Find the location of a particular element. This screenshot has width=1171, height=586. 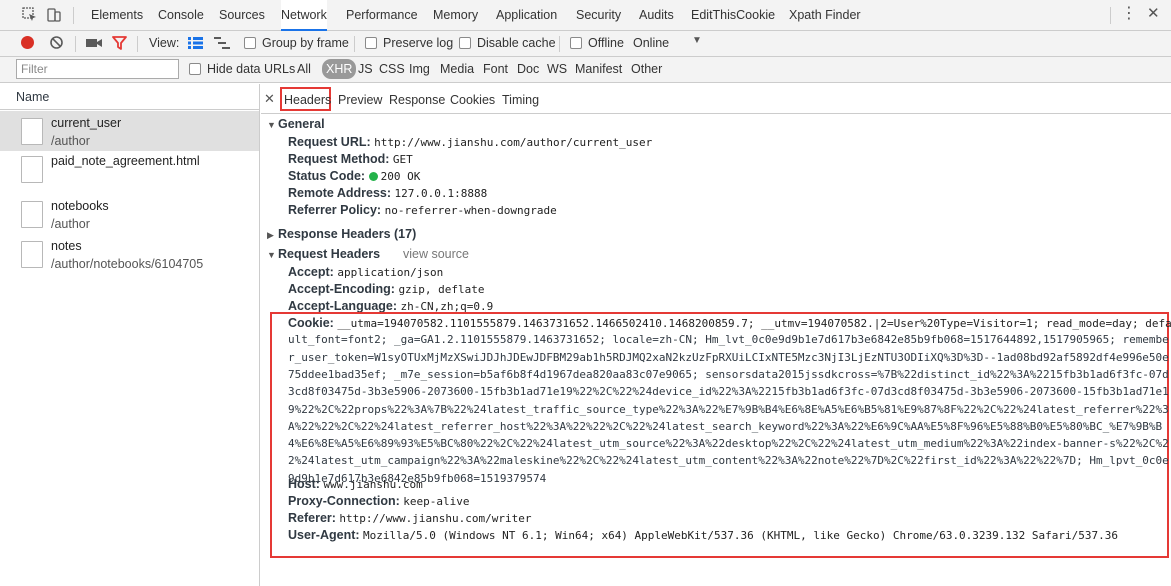

throttle-select: Online is located at coordinates (651, 43).